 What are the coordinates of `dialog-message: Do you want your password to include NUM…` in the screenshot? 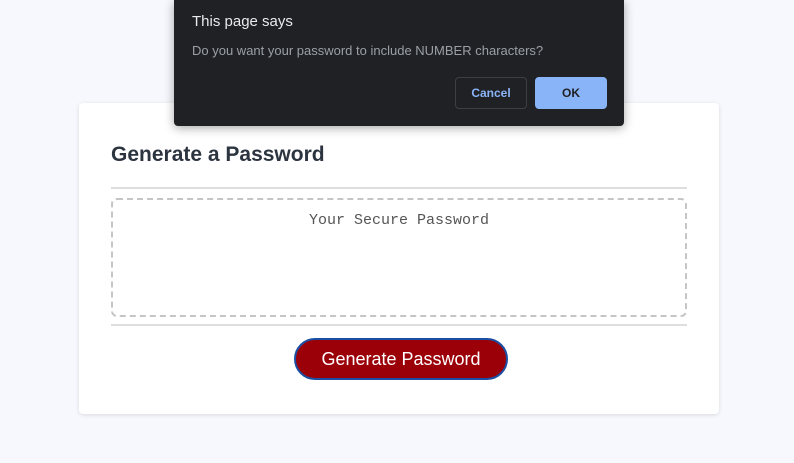 It's located at (368, 50).